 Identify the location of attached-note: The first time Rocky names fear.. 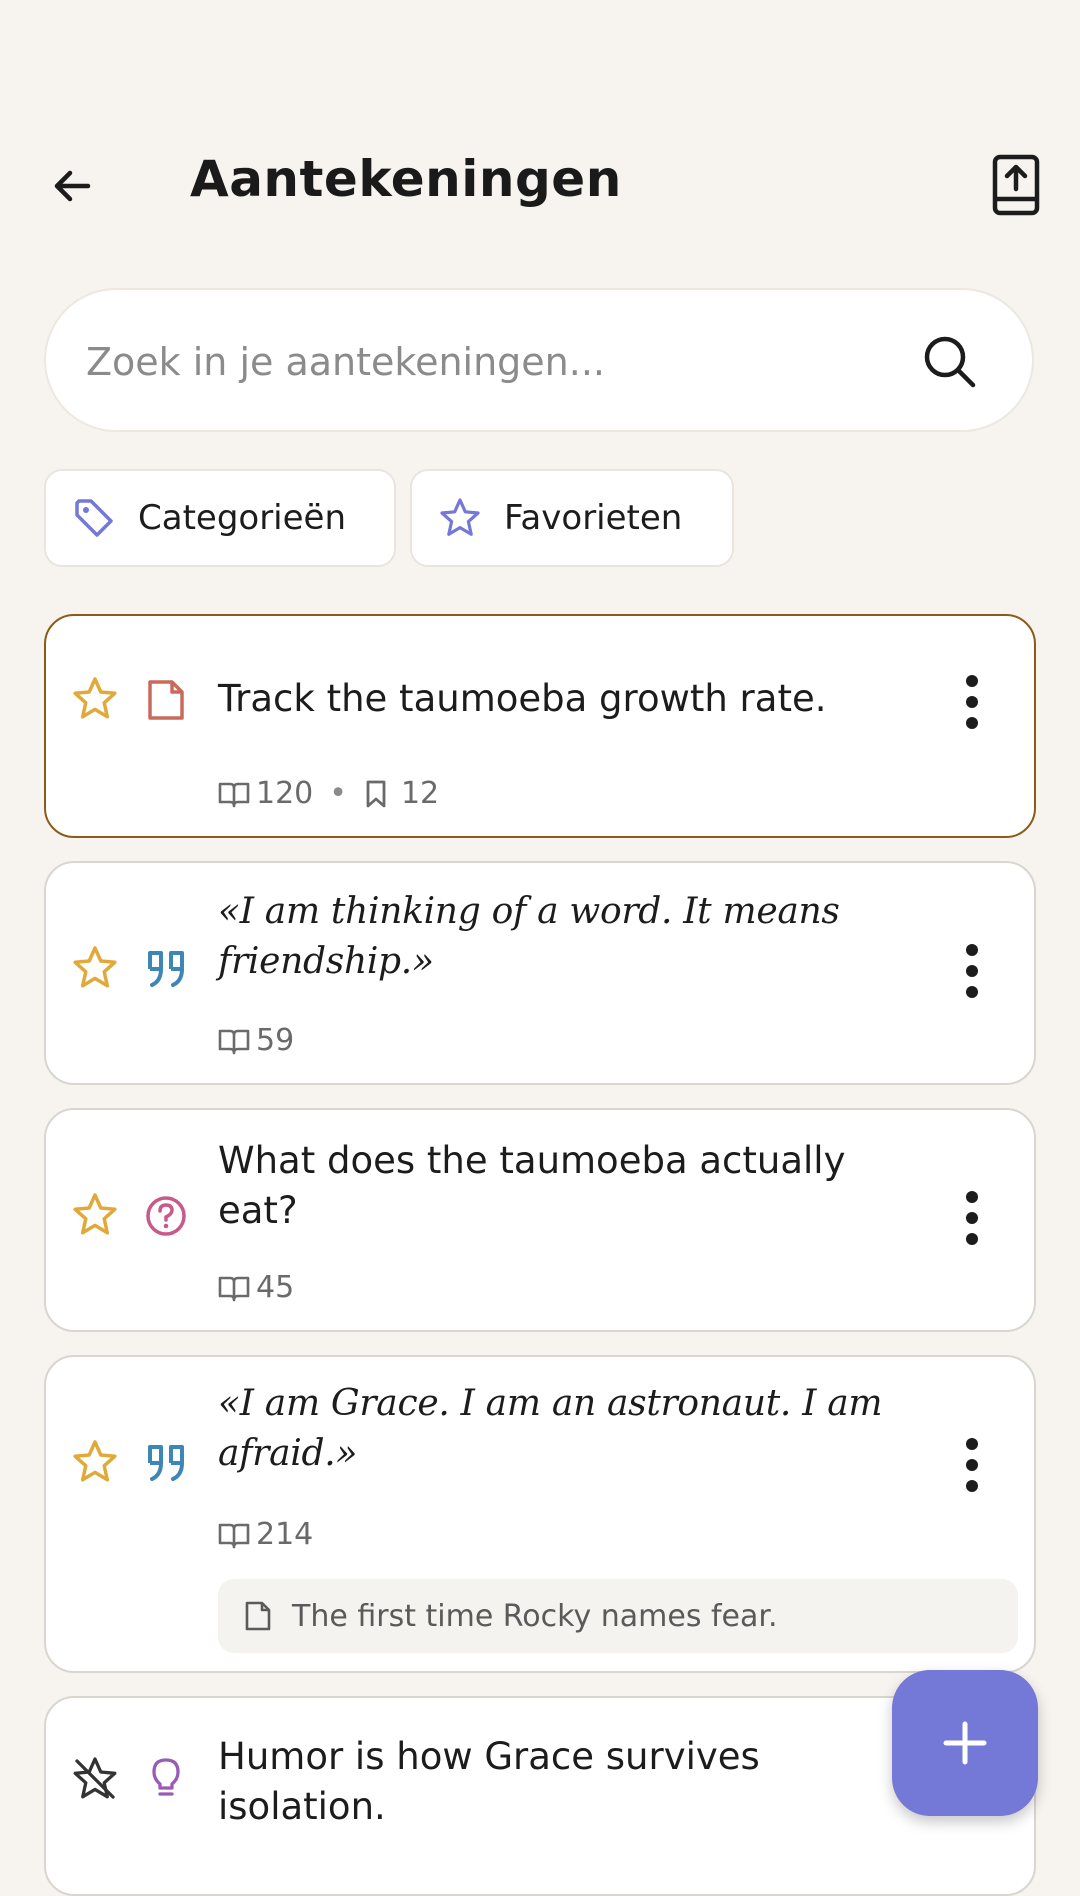
(618, 1616).